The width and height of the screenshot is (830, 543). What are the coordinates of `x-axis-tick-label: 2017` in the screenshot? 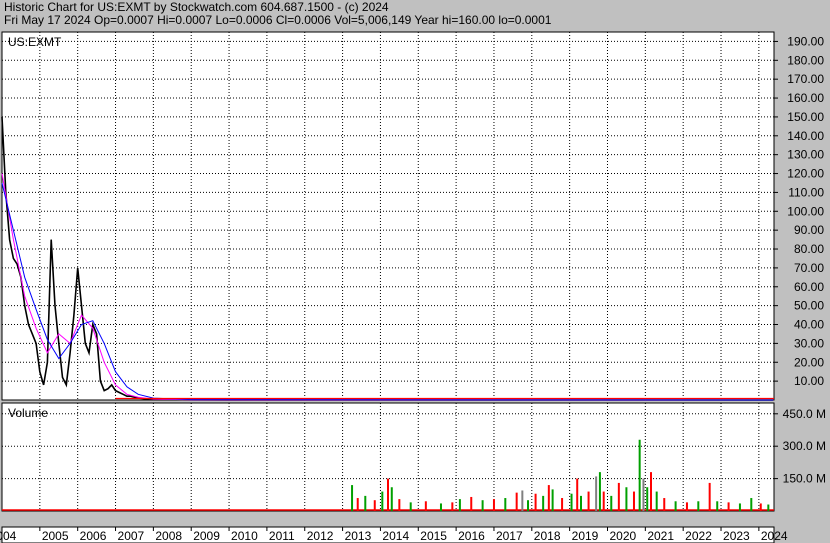 It's located at (509, 536).